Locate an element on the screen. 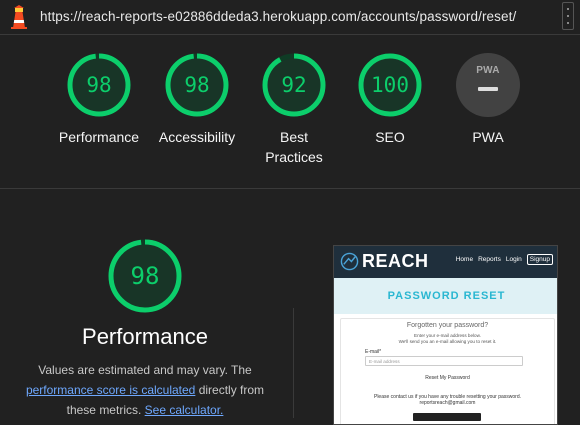  thumb-navbar: REACH Home Reports Login Signup is located at coordinates (445, 262).